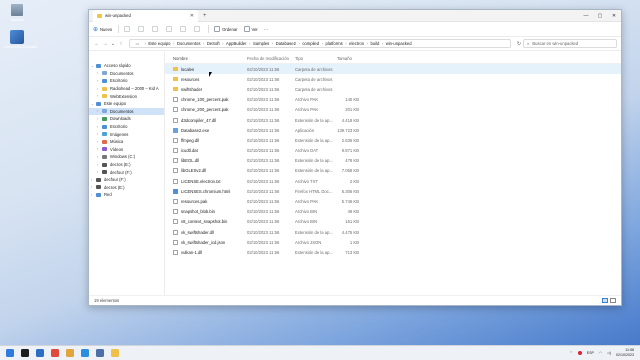 Image resolution: width=640 pixels, height=360 pixels. What do you see at coordinates (261, 43) in the screenshot?
I see `breadcrumb-item: Samples` at bounding box center [261, 43].